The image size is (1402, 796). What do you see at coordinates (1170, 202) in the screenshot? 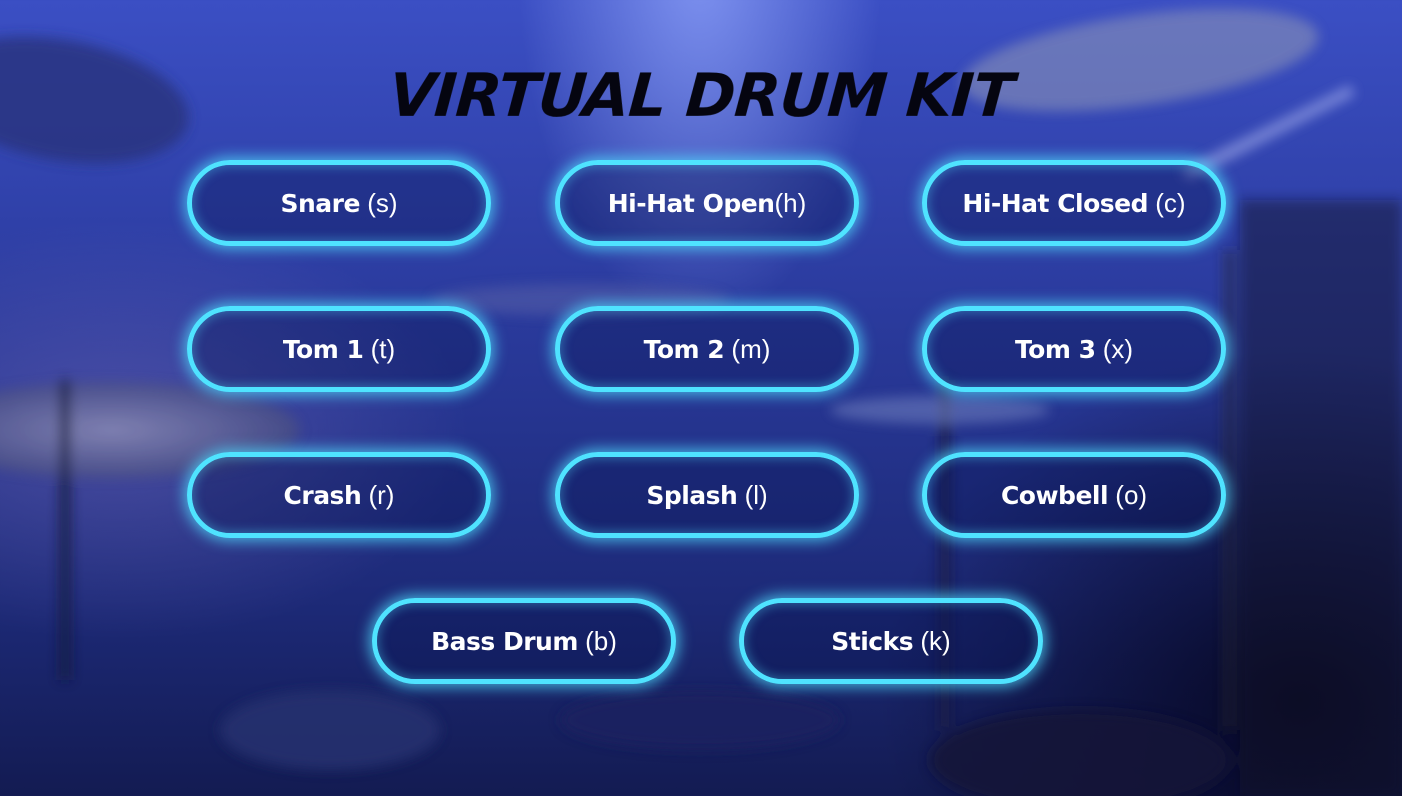
I see `pad-keyboard-shortcut: (c)` at bounding box center [1170, 202].